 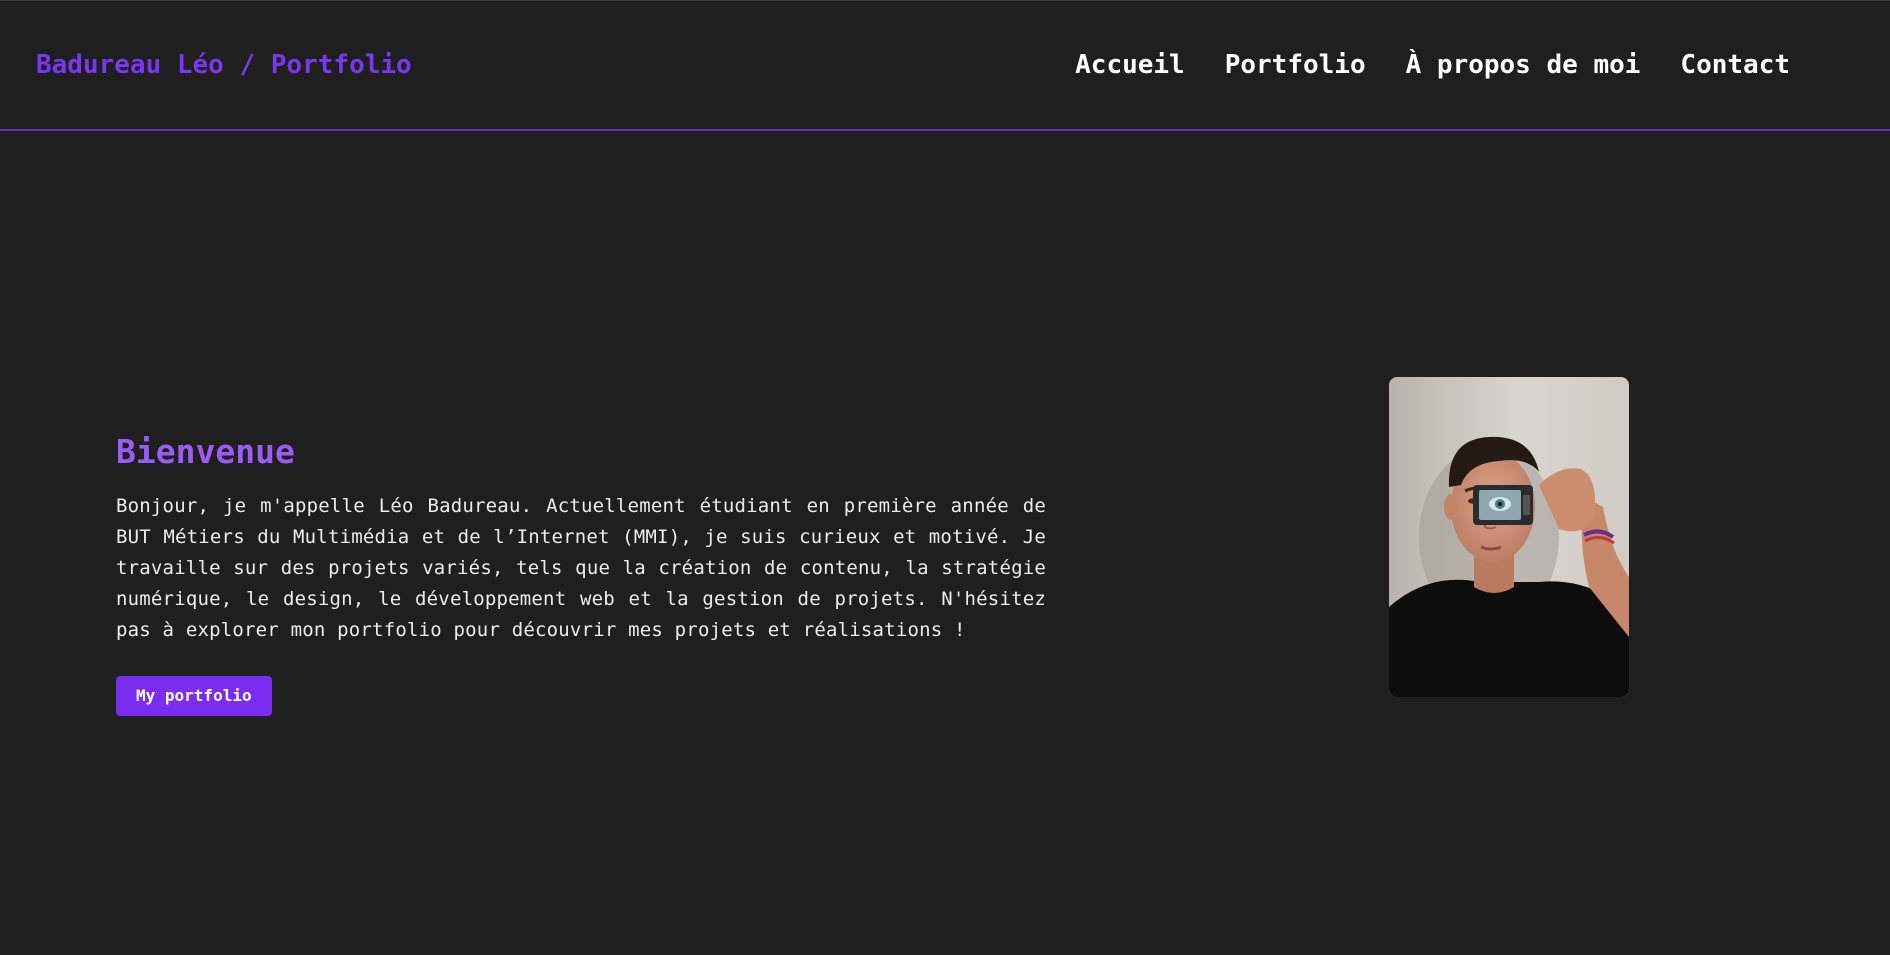 I want to click on nav-link-a-propos: À propos de moi, so click(x=1523, y=65).